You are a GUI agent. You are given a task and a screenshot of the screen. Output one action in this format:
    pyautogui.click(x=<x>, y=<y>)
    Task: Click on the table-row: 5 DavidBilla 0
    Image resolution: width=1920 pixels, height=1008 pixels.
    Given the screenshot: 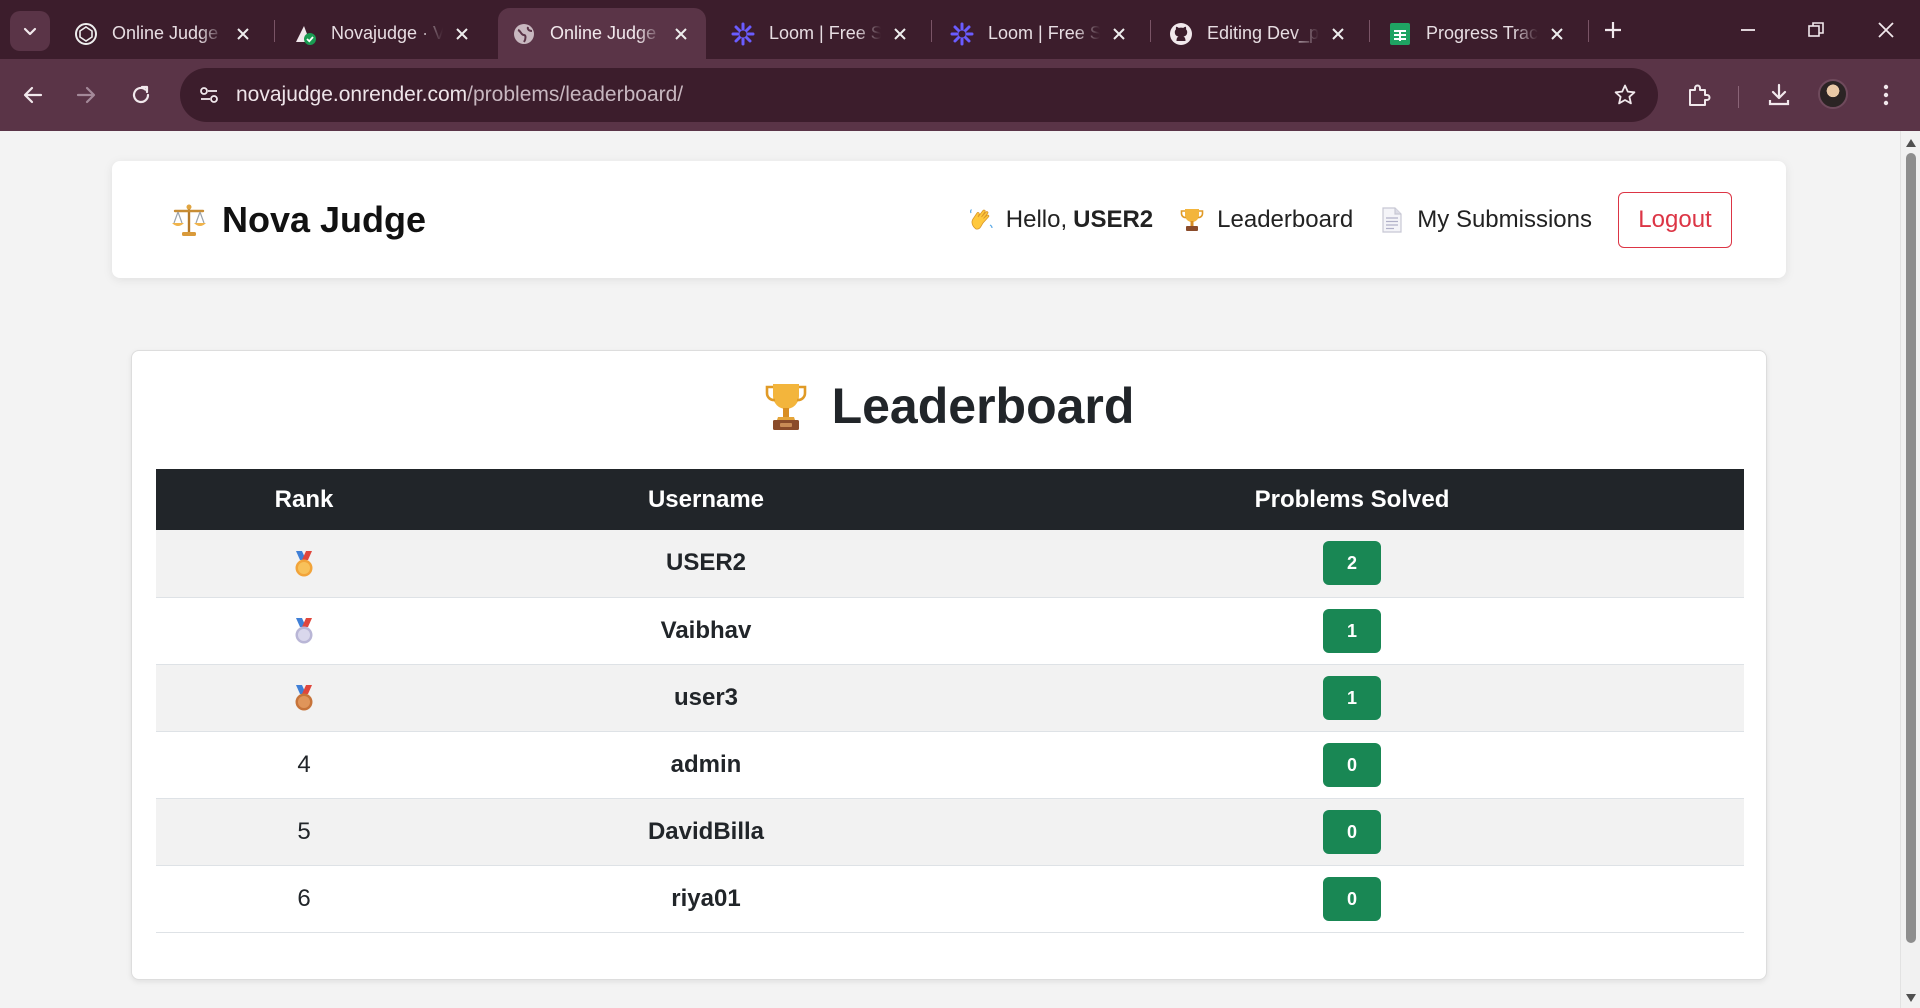 What is the action you would take?
    pyautogui.click(x=950, y=832)
    